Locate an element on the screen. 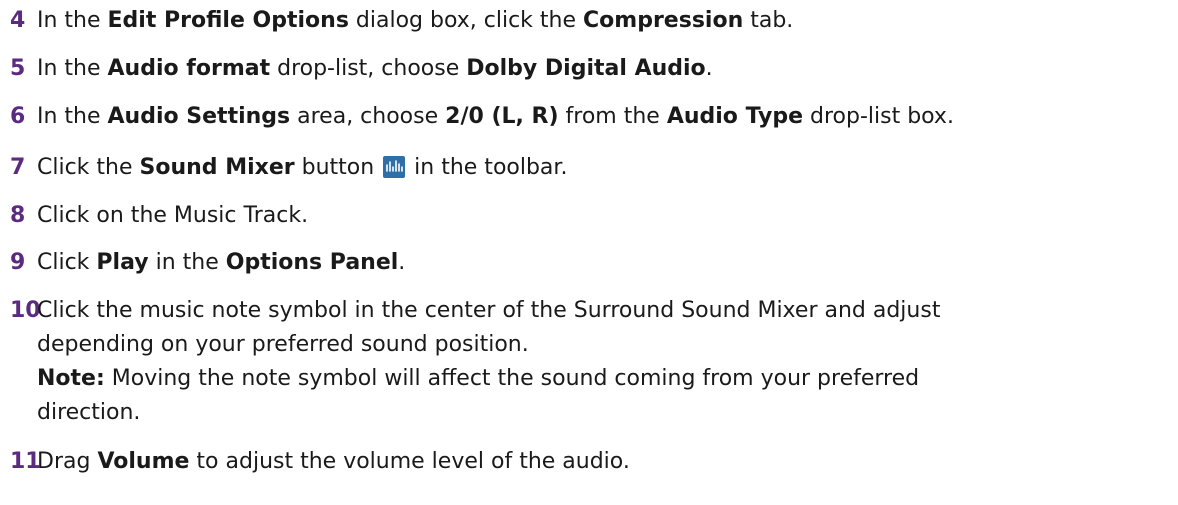 The width and height of the screenshot is (1178, 505). step-number: 4 is located at coordinates (18, 20).